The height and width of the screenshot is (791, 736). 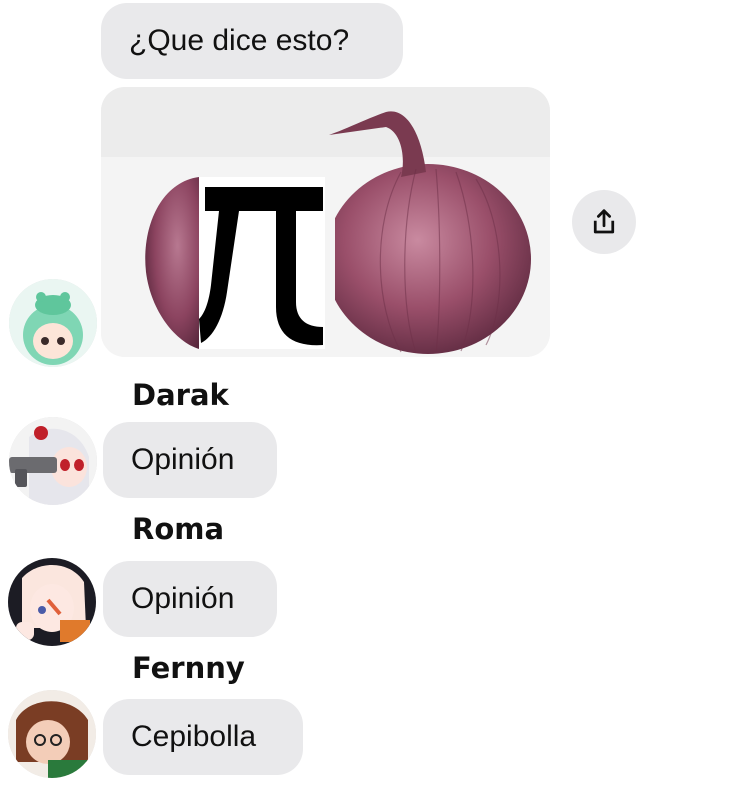 I want to click on reply-bubble: Cepibolla, so click(x=203, y=737).